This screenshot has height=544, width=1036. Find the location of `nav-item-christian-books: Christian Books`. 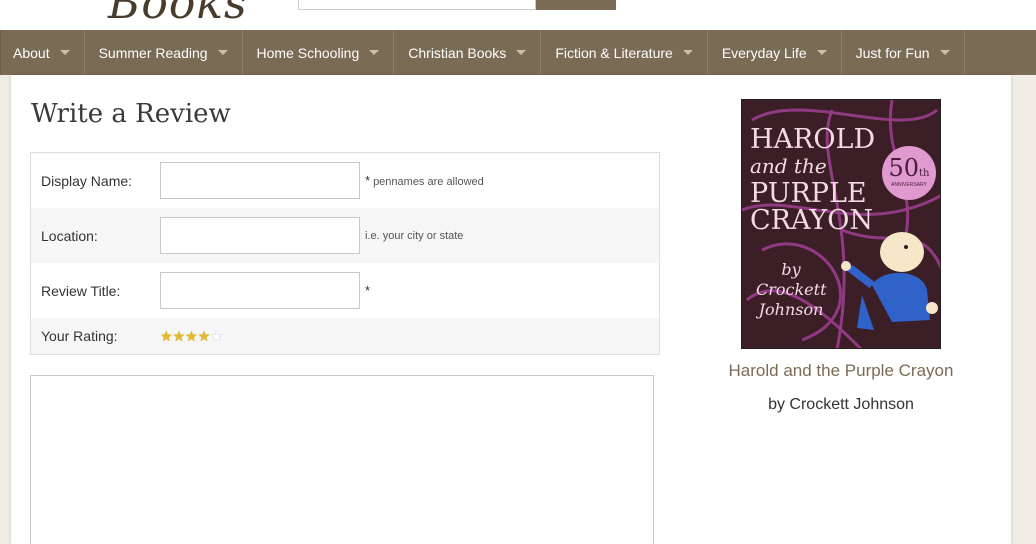

nav-item-christian-books: Christian Books is located at coordinates (468, 52).